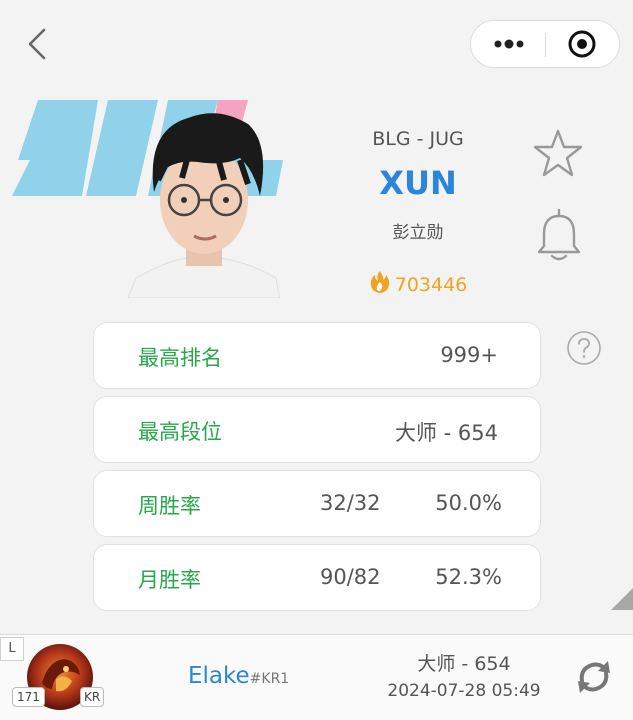 This screenshot has width=633, height=720. I want to click on region-badge: KR, so click(92, 697).